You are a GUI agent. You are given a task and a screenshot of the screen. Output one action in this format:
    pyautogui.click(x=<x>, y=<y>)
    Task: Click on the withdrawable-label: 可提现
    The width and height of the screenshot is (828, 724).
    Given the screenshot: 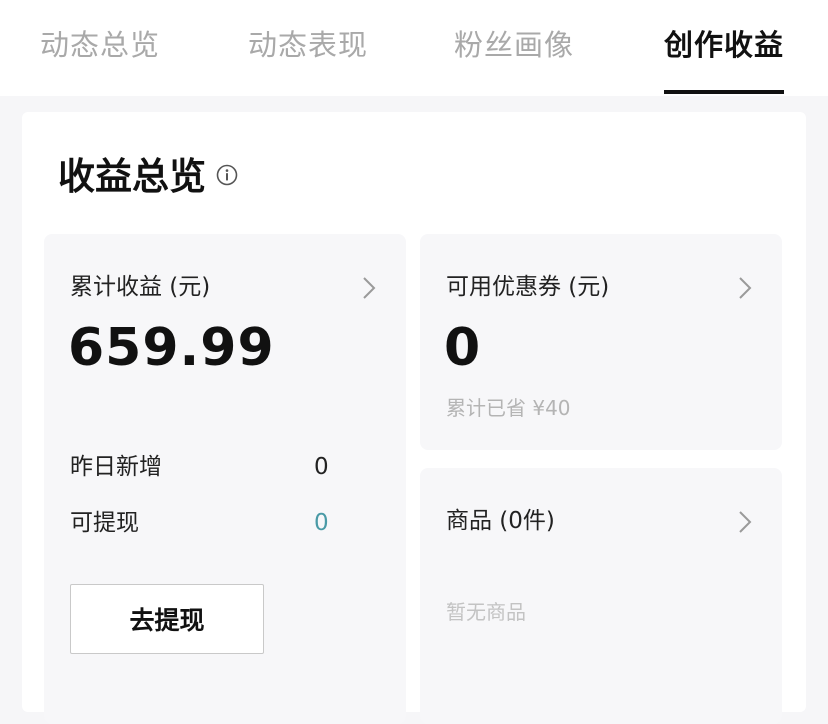 What is the action you would take?
    pyautogui.click(x=104, y=523)
    